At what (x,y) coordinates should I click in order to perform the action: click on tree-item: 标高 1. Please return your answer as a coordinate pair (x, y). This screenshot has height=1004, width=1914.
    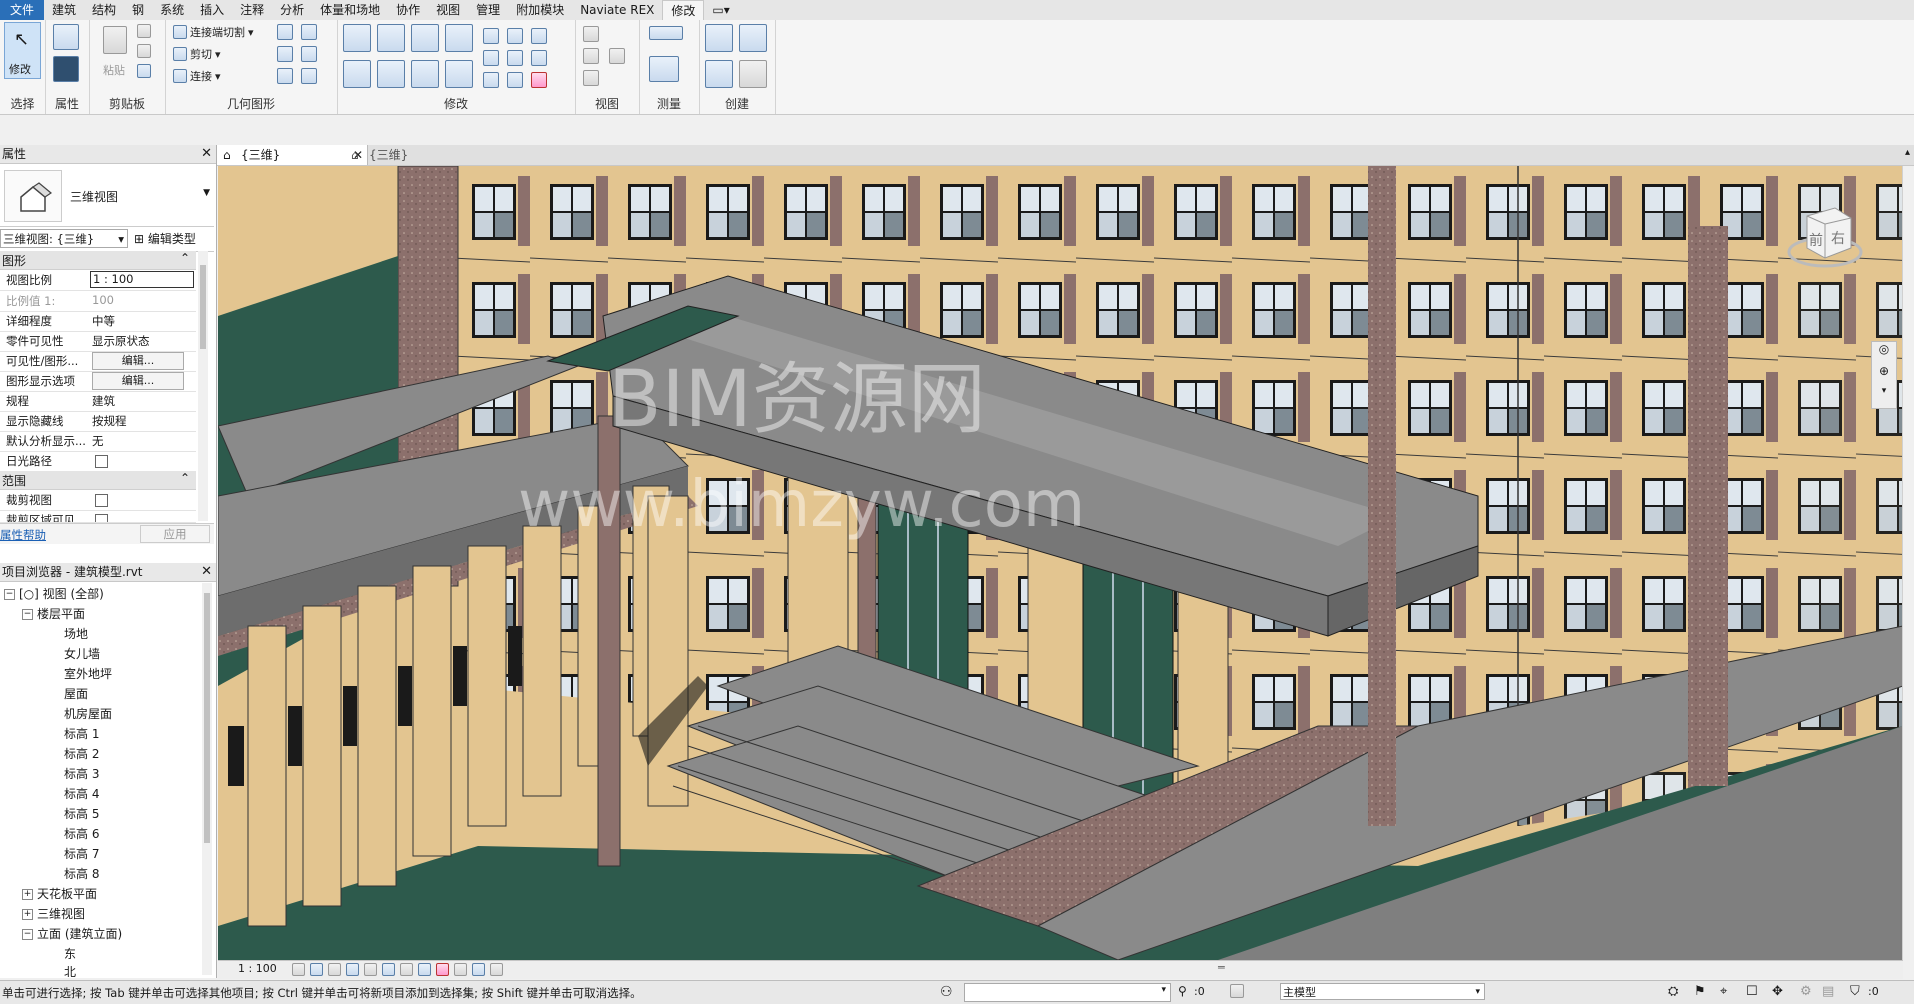
    Looking at the image, I should click on (81, 733).